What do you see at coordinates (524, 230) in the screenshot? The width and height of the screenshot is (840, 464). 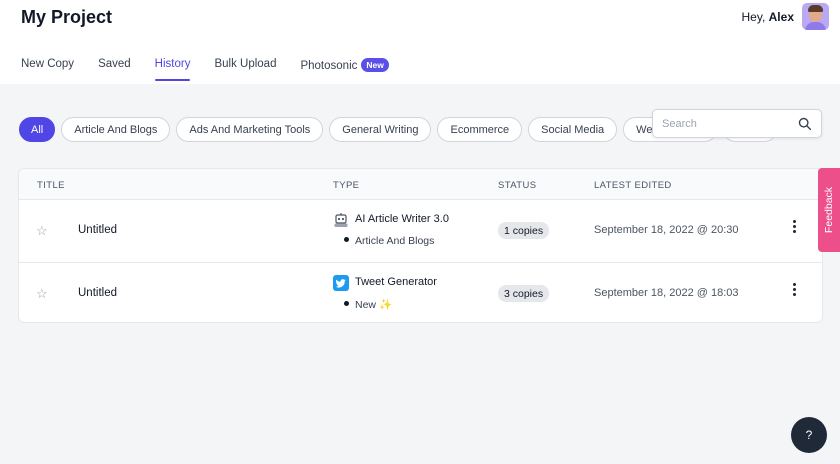 I see `status-badge: 1 copies` at bounding box center [524, 230].